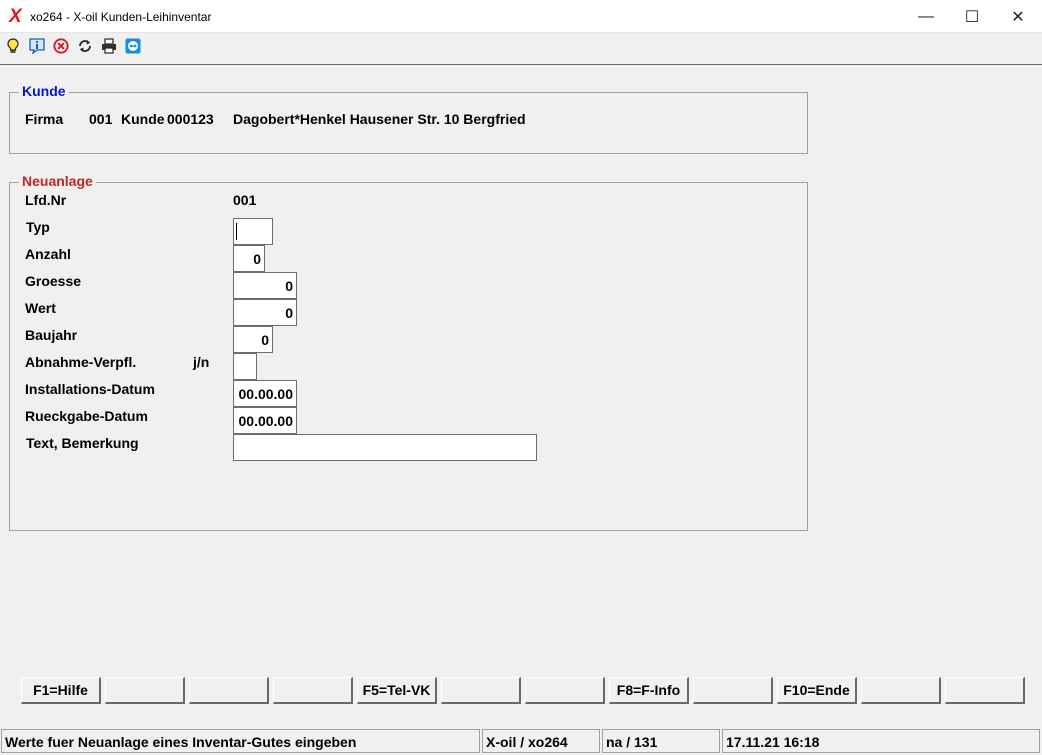 The image size is (1042, 755). What do you see at coordinates (481, 690) in the screenshot?
I see `f6-button` at bounding box center [481, 690].